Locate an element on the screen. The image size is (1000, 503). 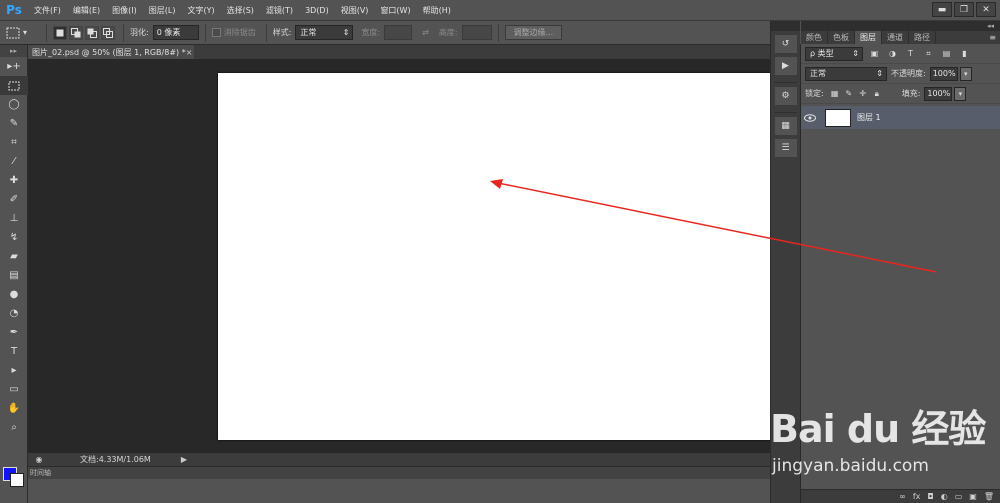
lock-position-icon: ✛ is located at coordinates (863, 94).